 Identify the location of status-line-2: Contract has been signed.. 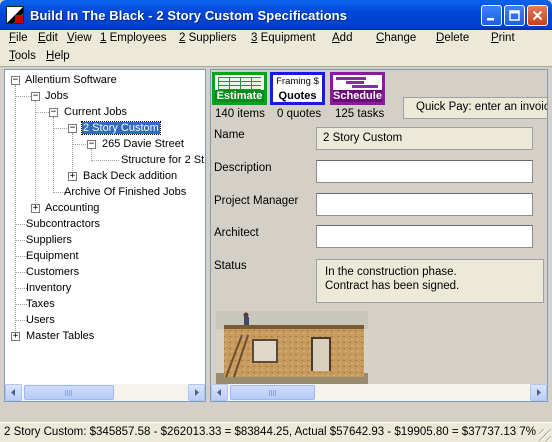
(392, 286).